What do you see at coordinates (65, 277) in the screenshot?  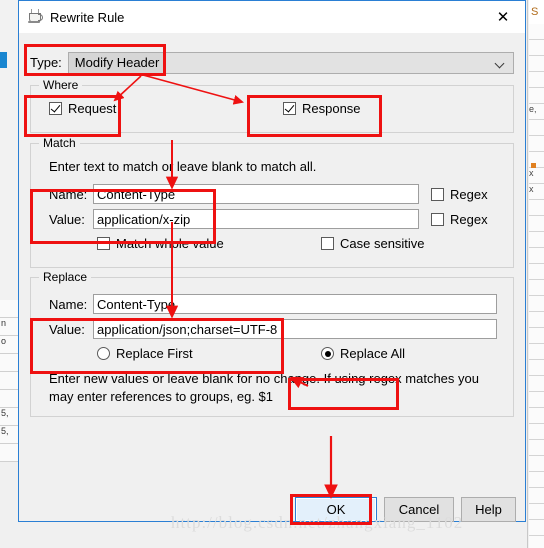 I see `replace-group-title: Replace` at bounding box center [65, 277].